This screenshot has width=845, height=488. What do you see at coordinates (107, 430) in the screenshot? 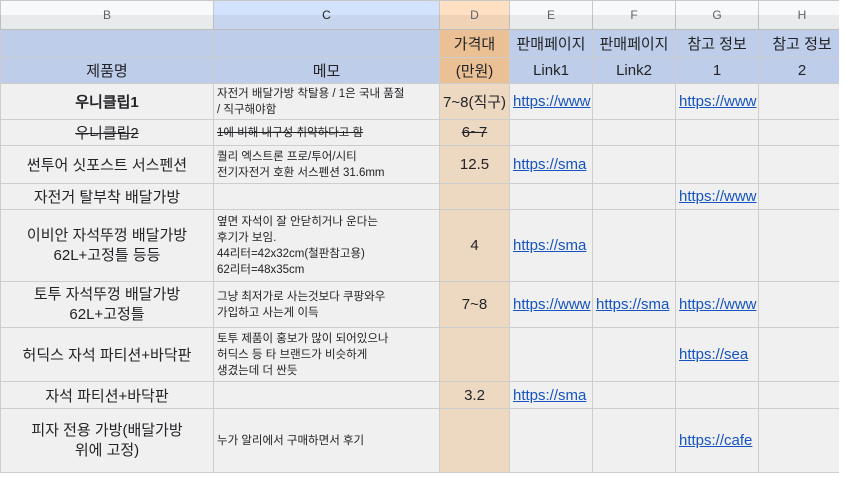
I see `product-name-line: 피자 전용 가방(배달가방` at bounding box center [107, 430].